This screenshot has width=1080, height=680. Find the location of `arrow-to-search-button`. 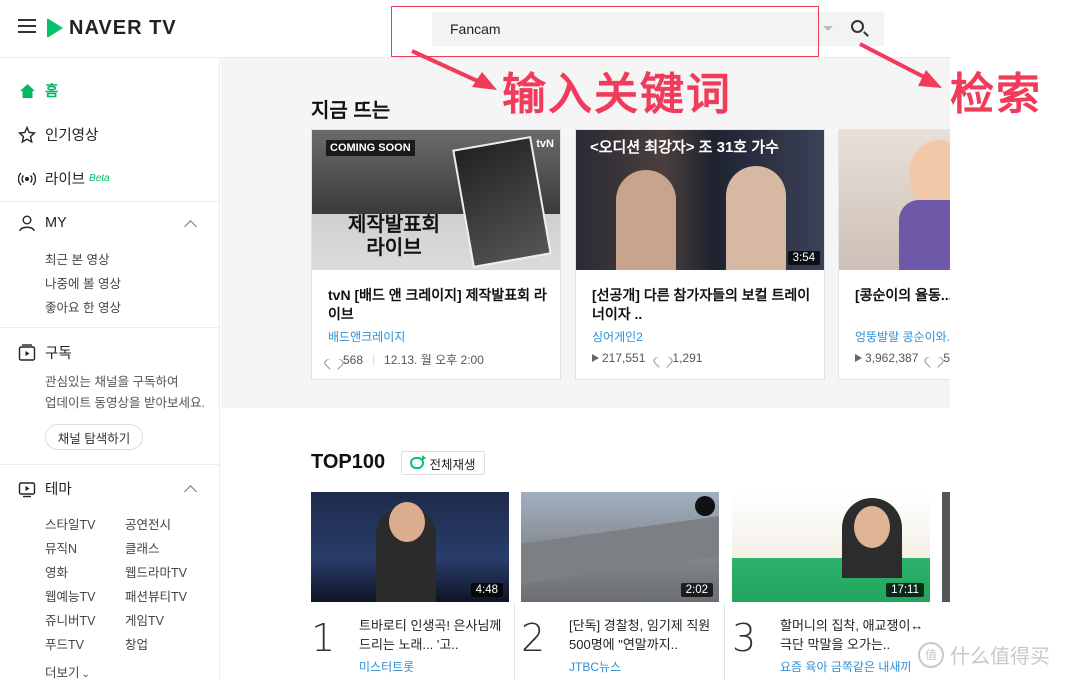

arrow-to-search-button is located at coordinates (900, 65).